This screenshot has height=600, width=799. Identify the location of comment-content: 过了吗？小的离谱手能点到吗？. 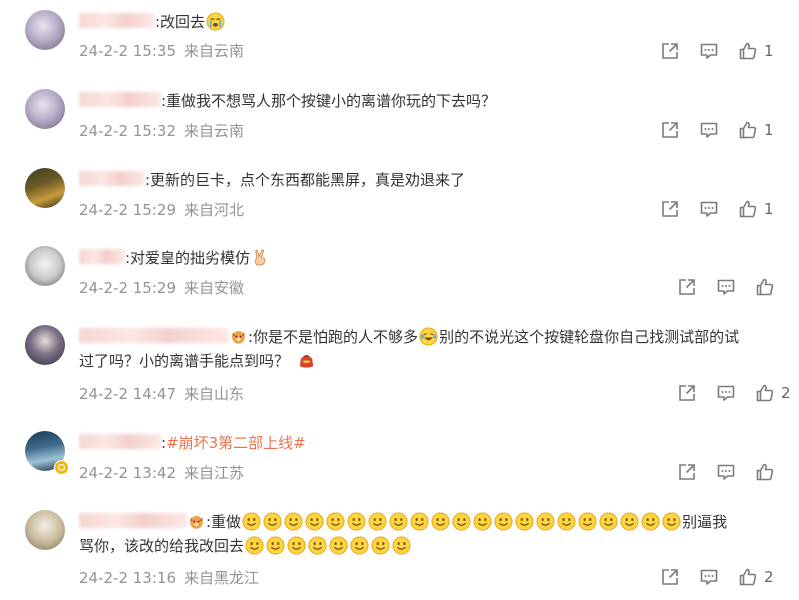
(184, 361).